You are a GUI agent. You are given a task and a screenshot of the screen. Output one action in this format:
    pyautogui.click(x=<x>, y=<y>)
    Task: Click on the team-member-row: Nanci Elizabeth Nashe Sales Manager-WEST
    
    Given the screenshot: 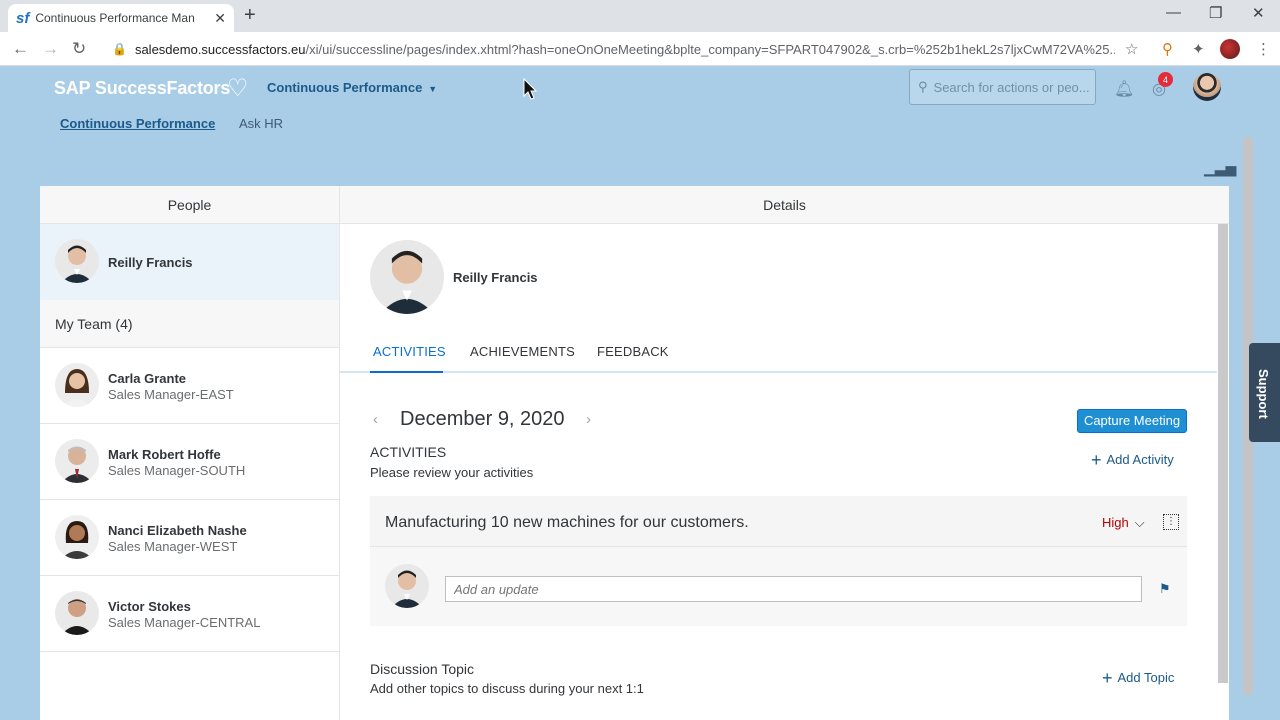 What is the action you would take?
    pyautogui.click(x=189, y=538)
    